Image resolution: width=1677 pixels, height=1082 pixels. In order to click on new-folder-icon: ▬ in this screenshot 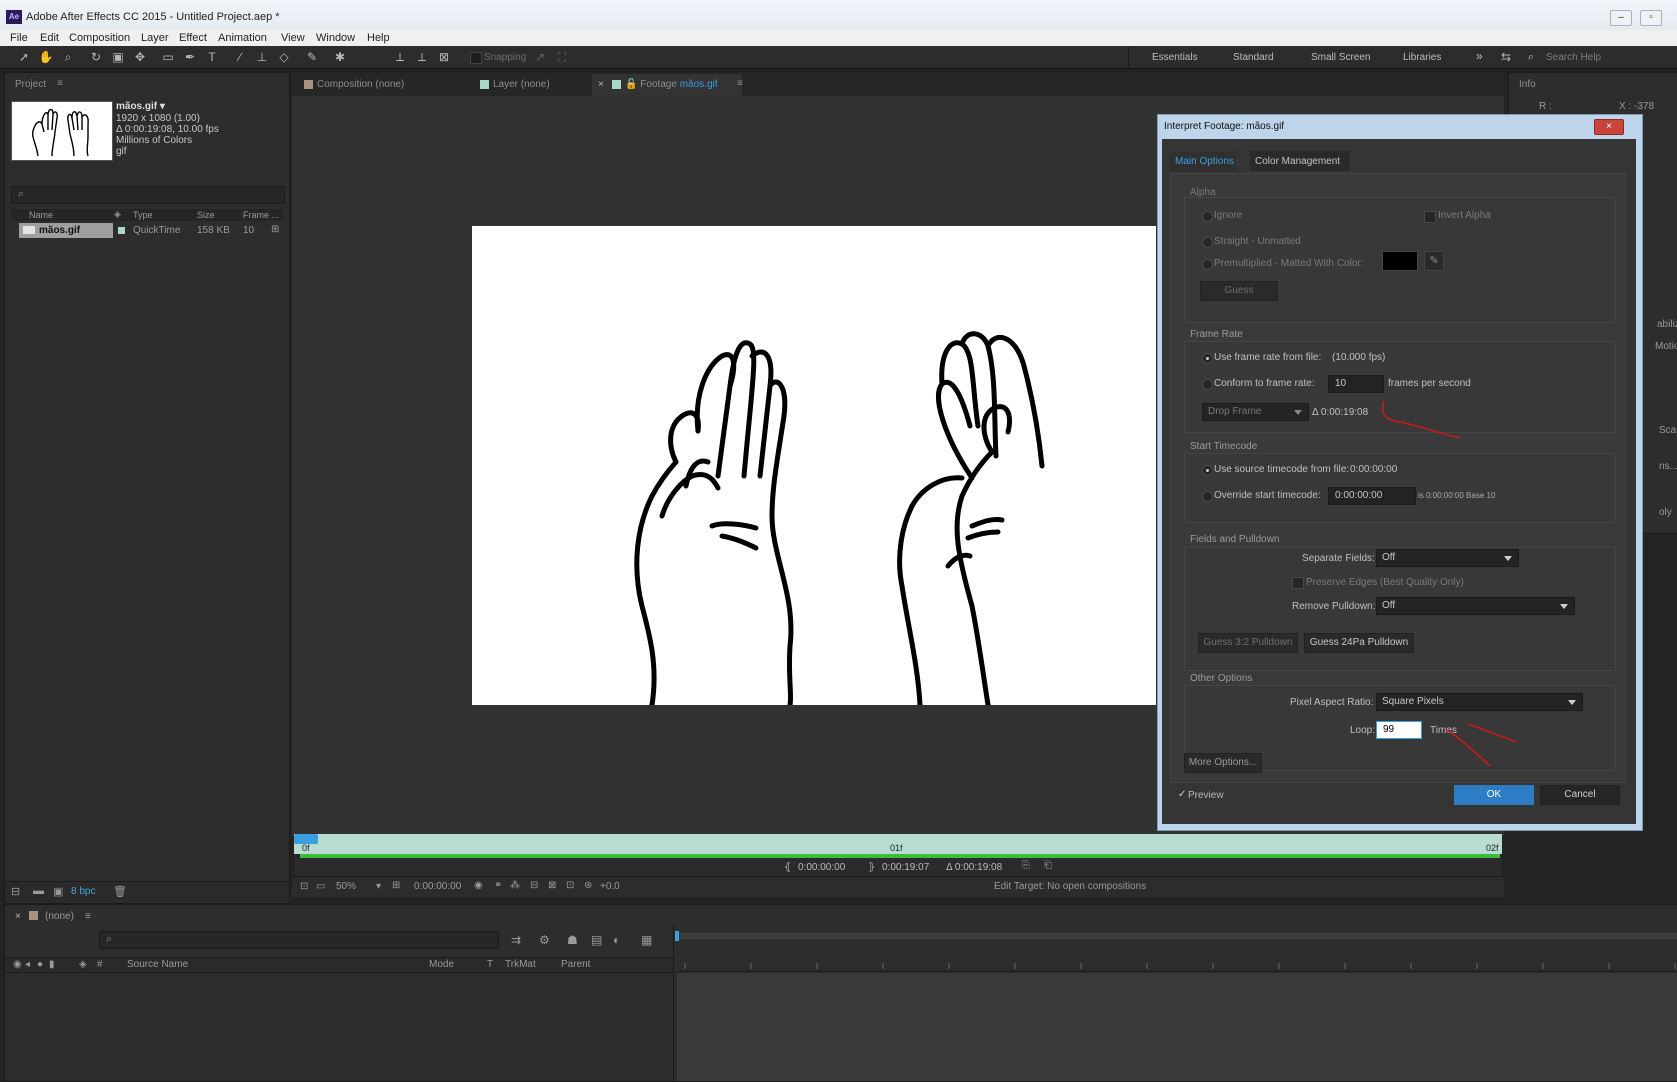, I will do `click(38, 891)`.